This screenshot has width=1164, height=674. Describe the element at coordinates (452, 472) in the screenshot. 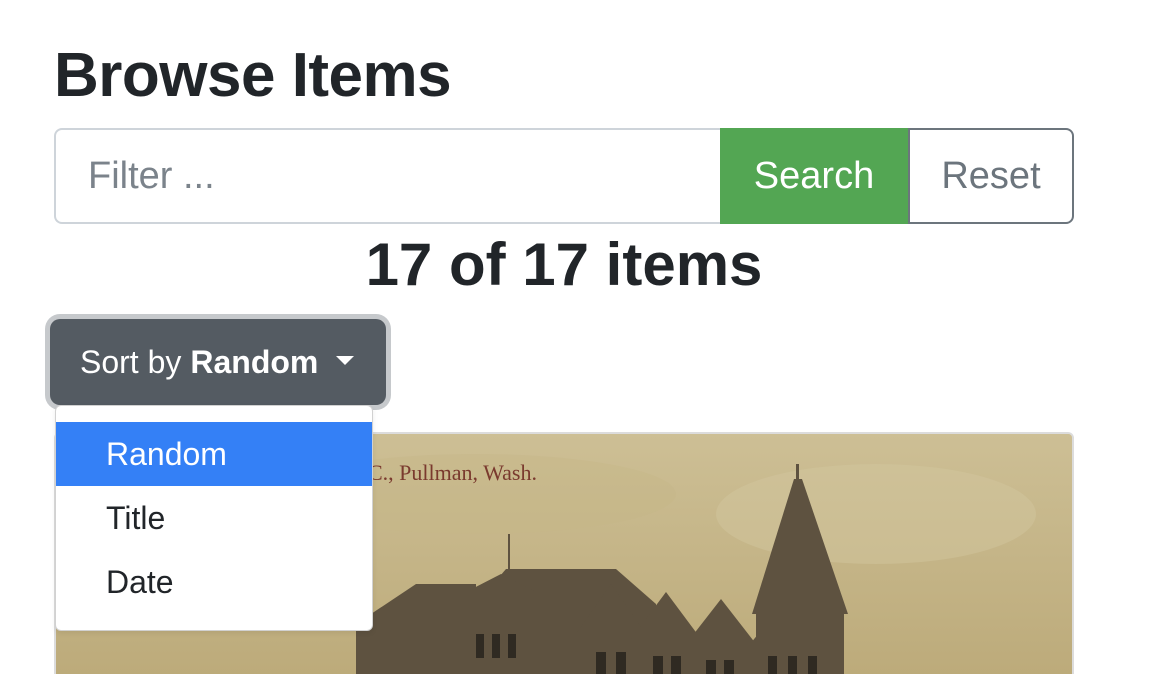

I see `postcard-caption: C., Pullman, Wash.` at that location.